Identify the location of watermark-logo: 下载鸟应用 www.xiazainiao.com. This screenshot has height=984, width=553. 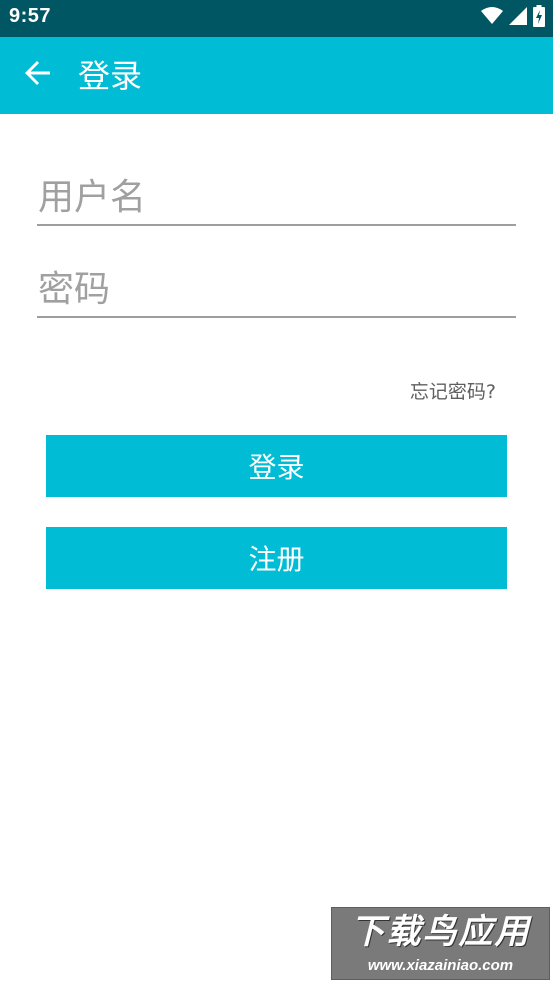
(440, 943).